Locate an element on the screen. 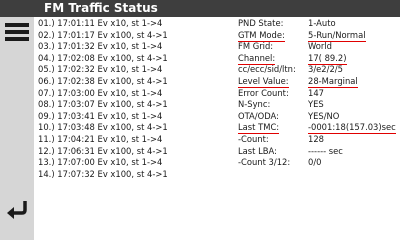 The image size is (400, 240). status-row-channel: Channel: 17( 89.2) is located at coordinates (318, 59).